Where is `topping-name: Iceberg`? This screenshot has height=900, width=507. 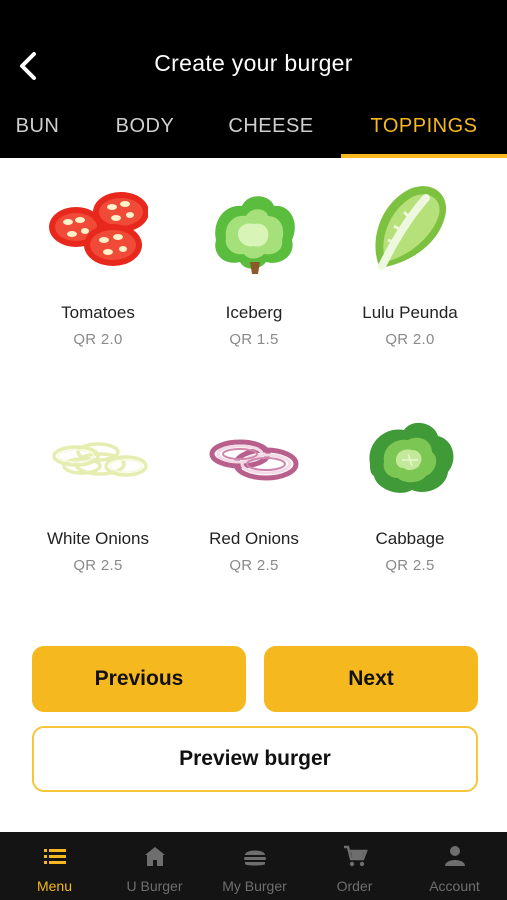 topping-name: Iceberg is located at coordinates (254, 312).